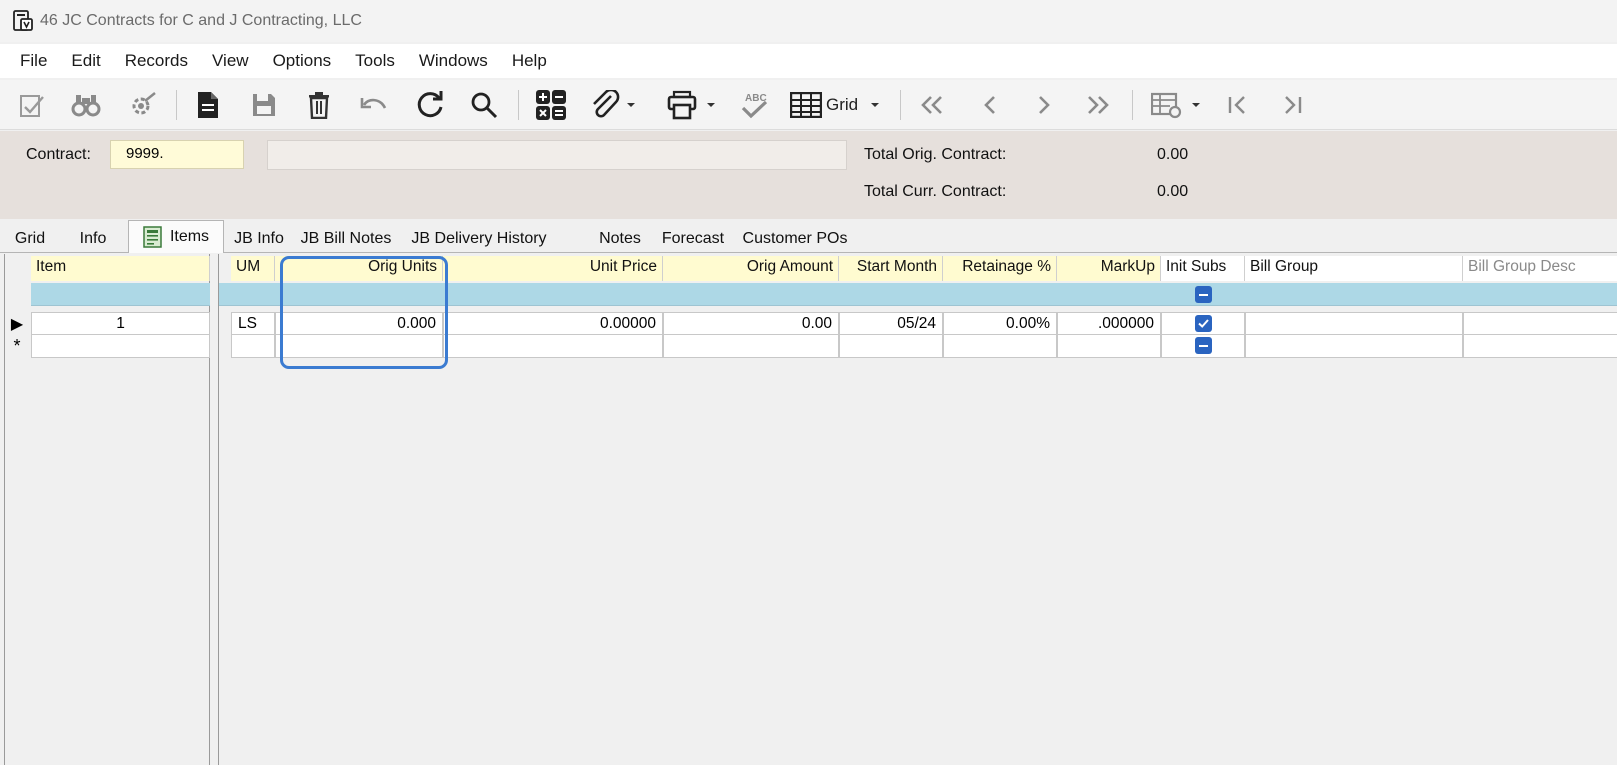 Image resolution: width=1617 pixels, height=765 pixels. What do you see at coordinates (156, 61) in the screenshot?
I see `menu-records: Records` at bounding box center [156, 61].